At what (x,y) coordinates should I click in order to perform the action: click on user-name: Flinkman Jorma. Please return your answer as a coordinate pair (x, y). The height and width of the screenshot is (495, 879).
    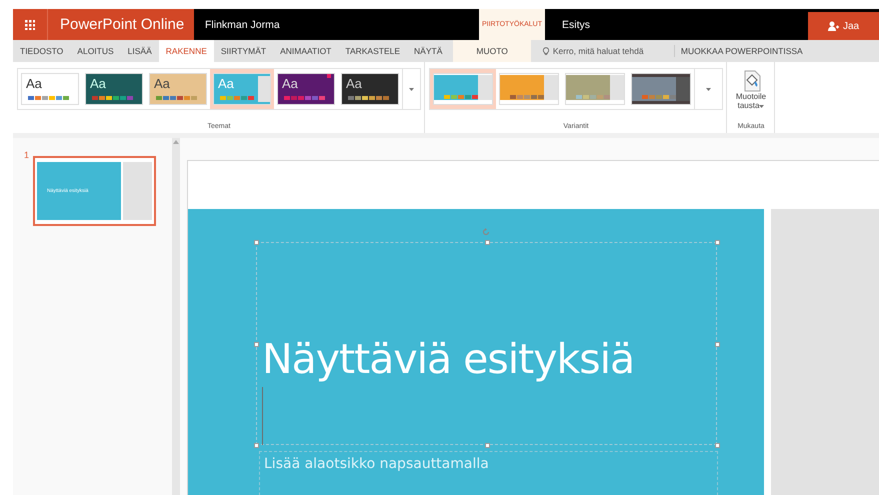
    Looking at the image, I should click on (242, 25).